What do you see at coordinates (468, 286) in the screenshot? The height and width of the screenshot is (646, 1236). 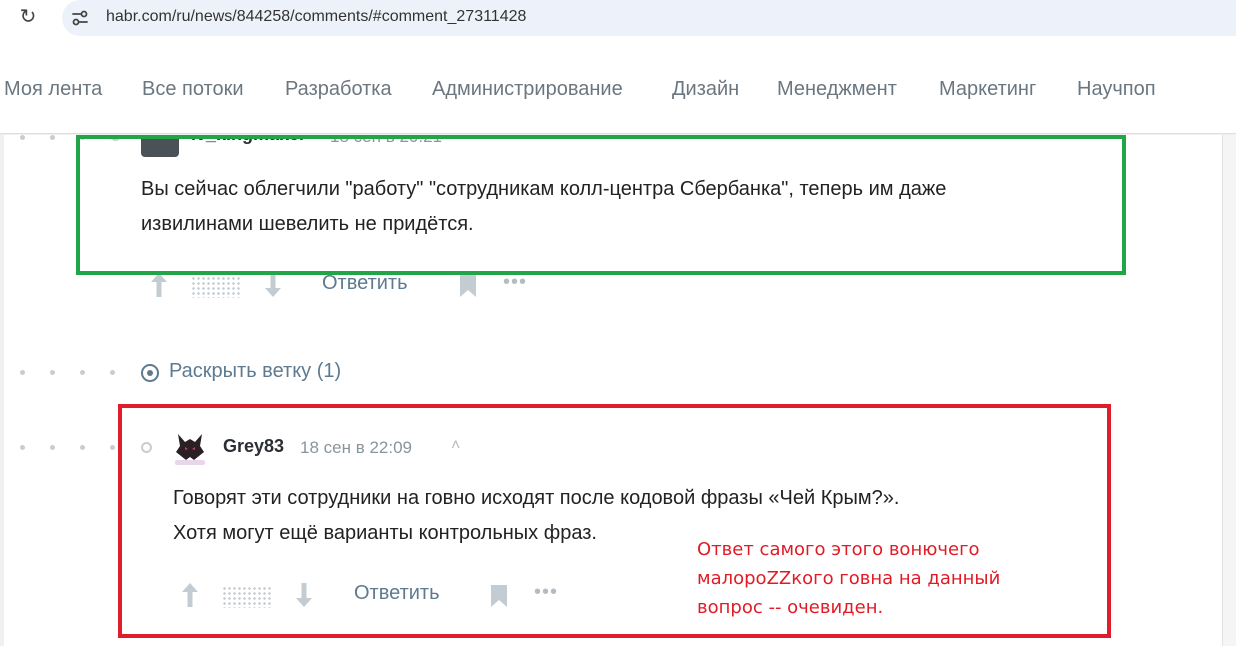 I see `bookmark-icon` at bounding box center [468, 286].